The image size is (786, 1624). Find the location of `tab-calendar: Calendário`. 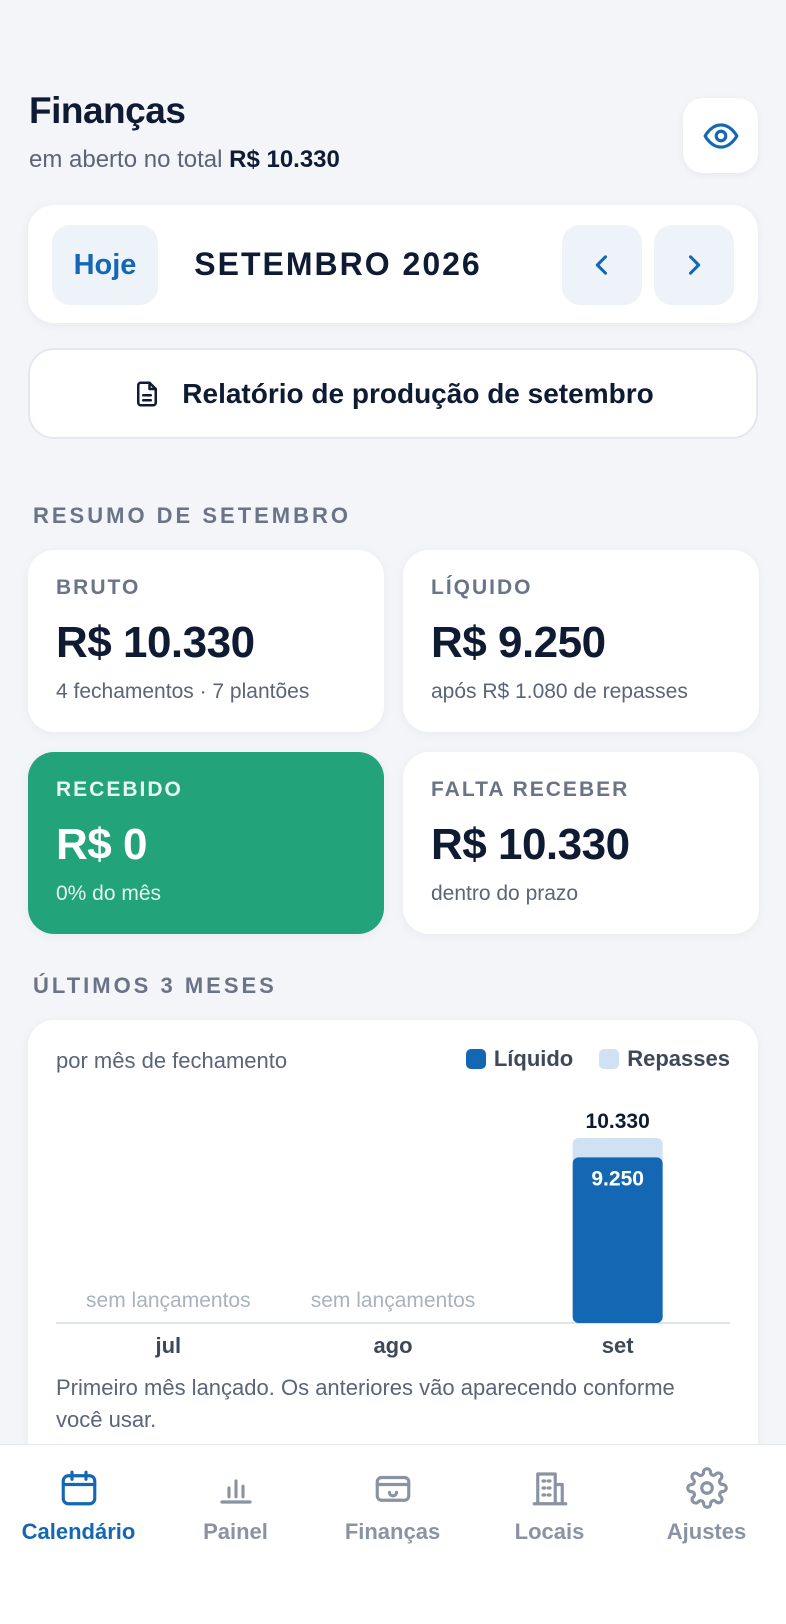

tab-calendar: Calendário is located at coordinates (78, 1506).